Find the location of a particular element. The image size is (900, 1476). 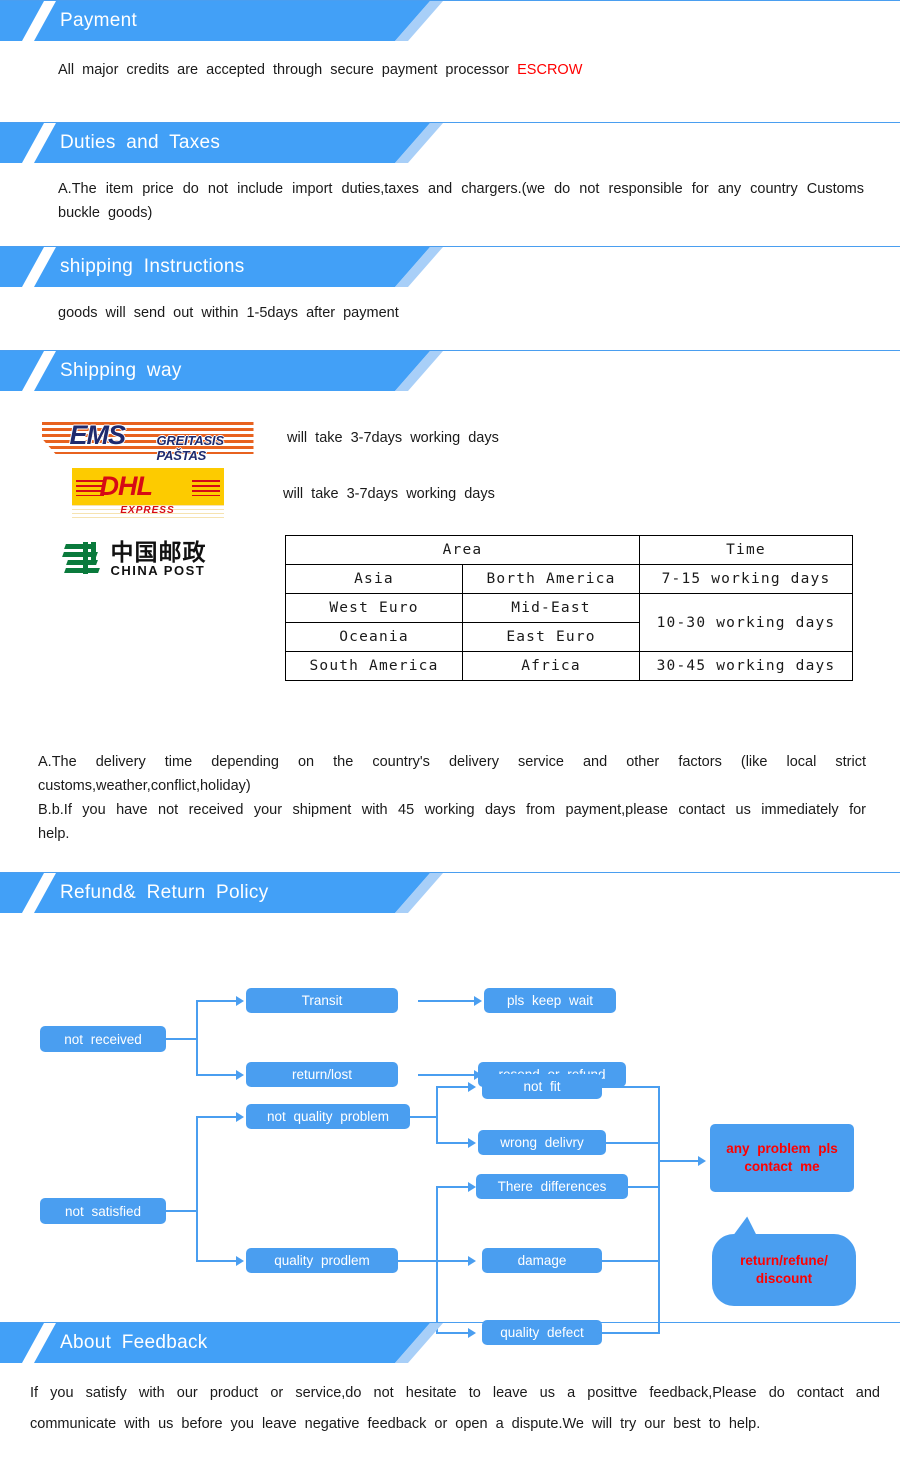

table-cell-area1: South America is located at coordinates (374, 666).